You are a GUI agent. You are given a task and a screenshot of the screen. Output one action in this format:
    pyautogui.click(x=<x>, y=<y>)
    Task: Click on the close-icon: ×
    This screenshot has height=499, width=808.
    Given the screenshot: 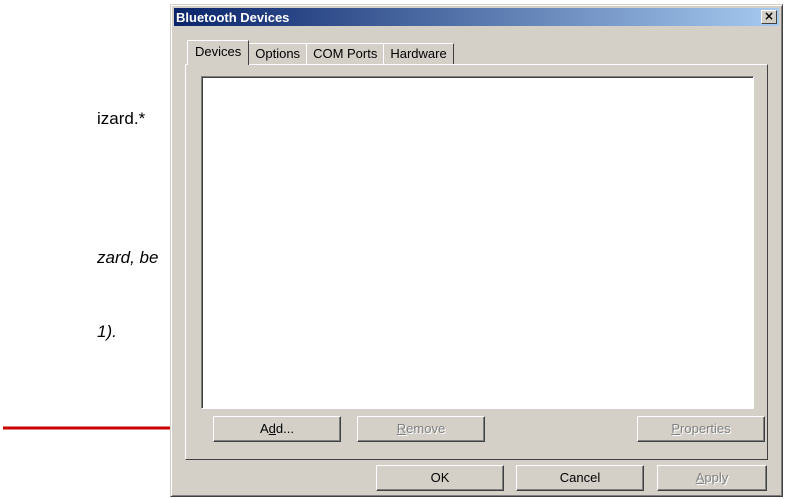 What is the action you would take?
    pyautogui.click(x=769, y=16)
    